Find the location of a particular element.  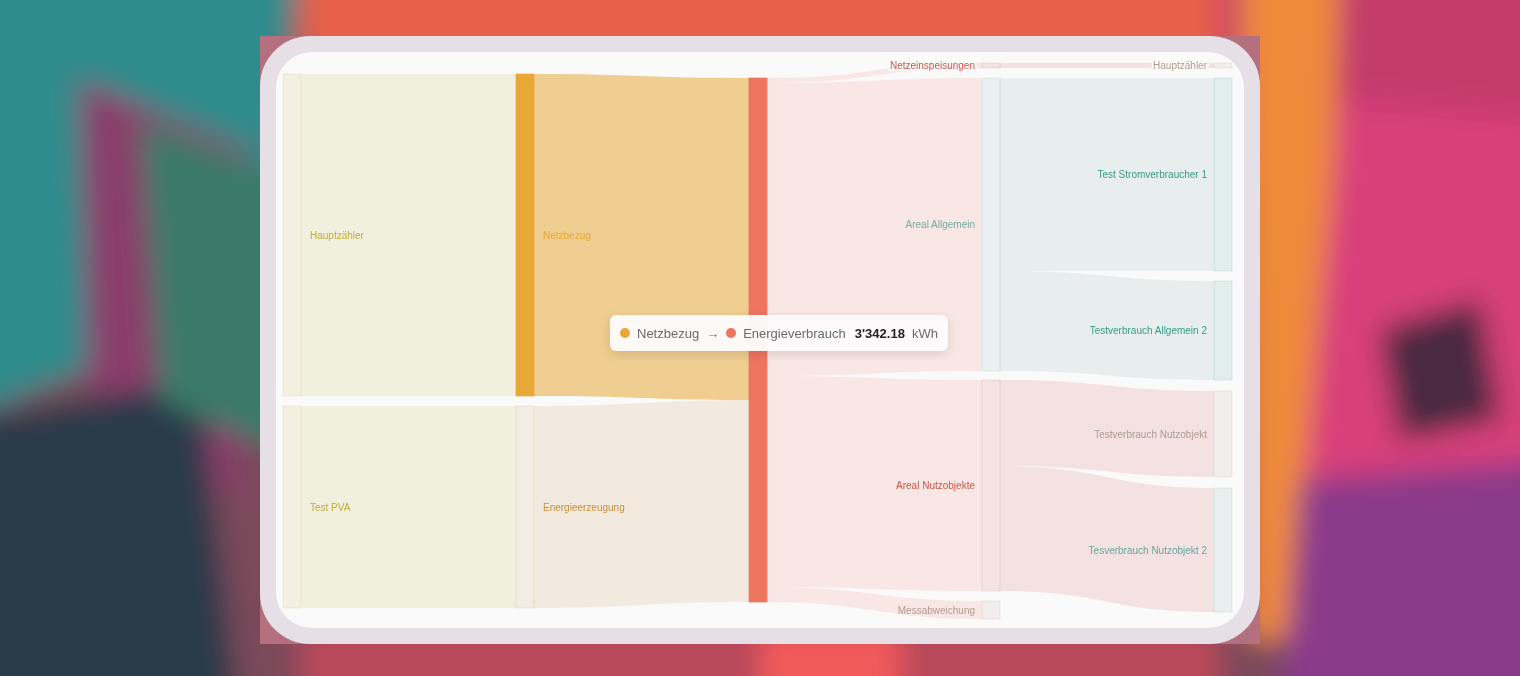

flow-value: 3'342.18 is located at coordinates (879, 333).